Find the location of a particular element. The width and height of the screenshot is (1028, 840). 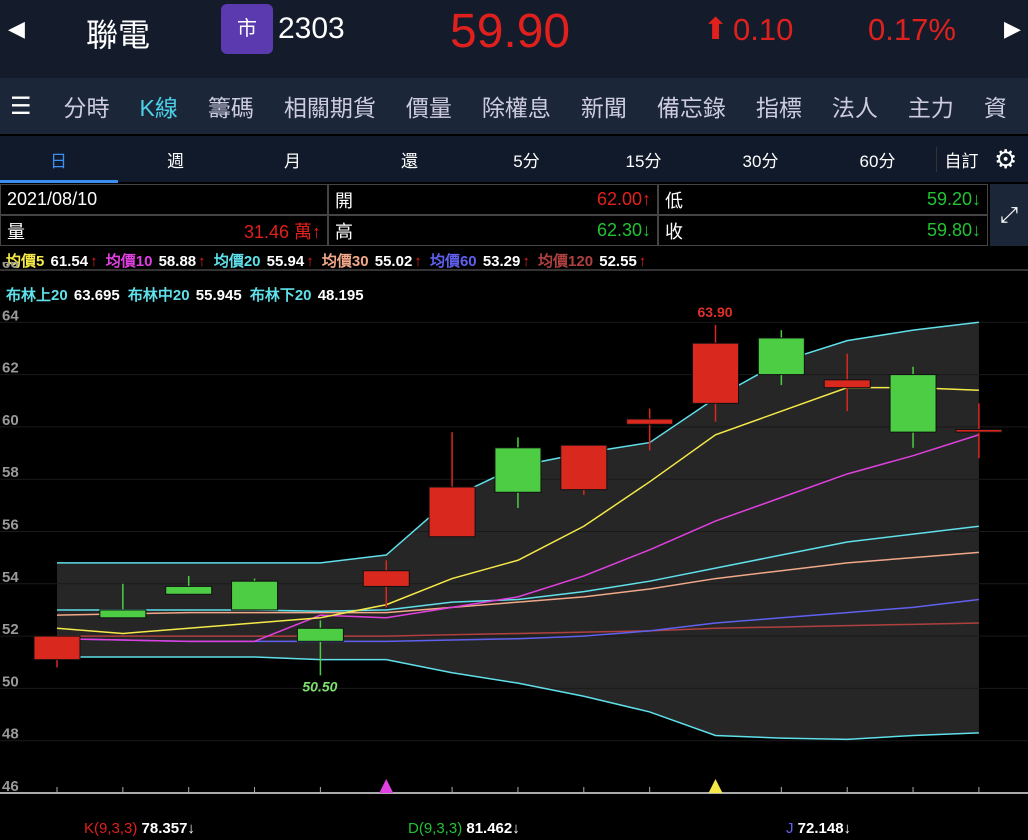

tab-more: 資 is located at coordinates (995, 106).